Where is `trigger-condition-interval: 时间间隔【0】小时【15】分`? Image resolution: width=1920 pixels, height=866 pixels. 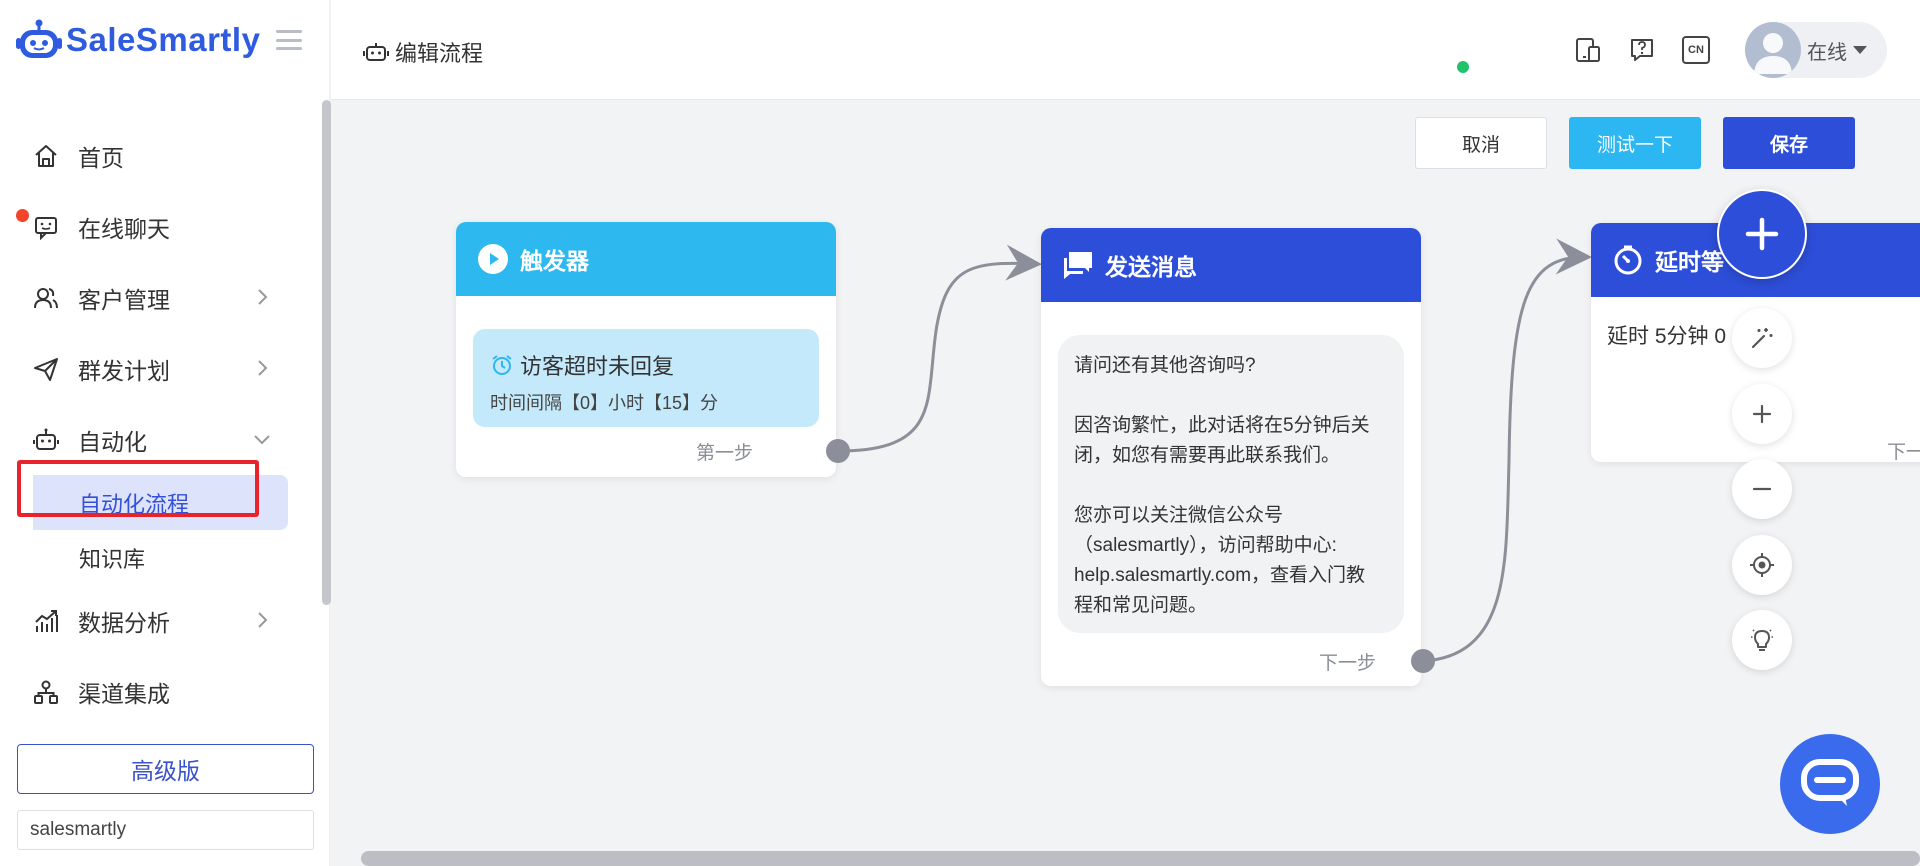
trigger-condition-interval: 时间间隔【0】小时【15】分 is located at coordinates (604, 403).